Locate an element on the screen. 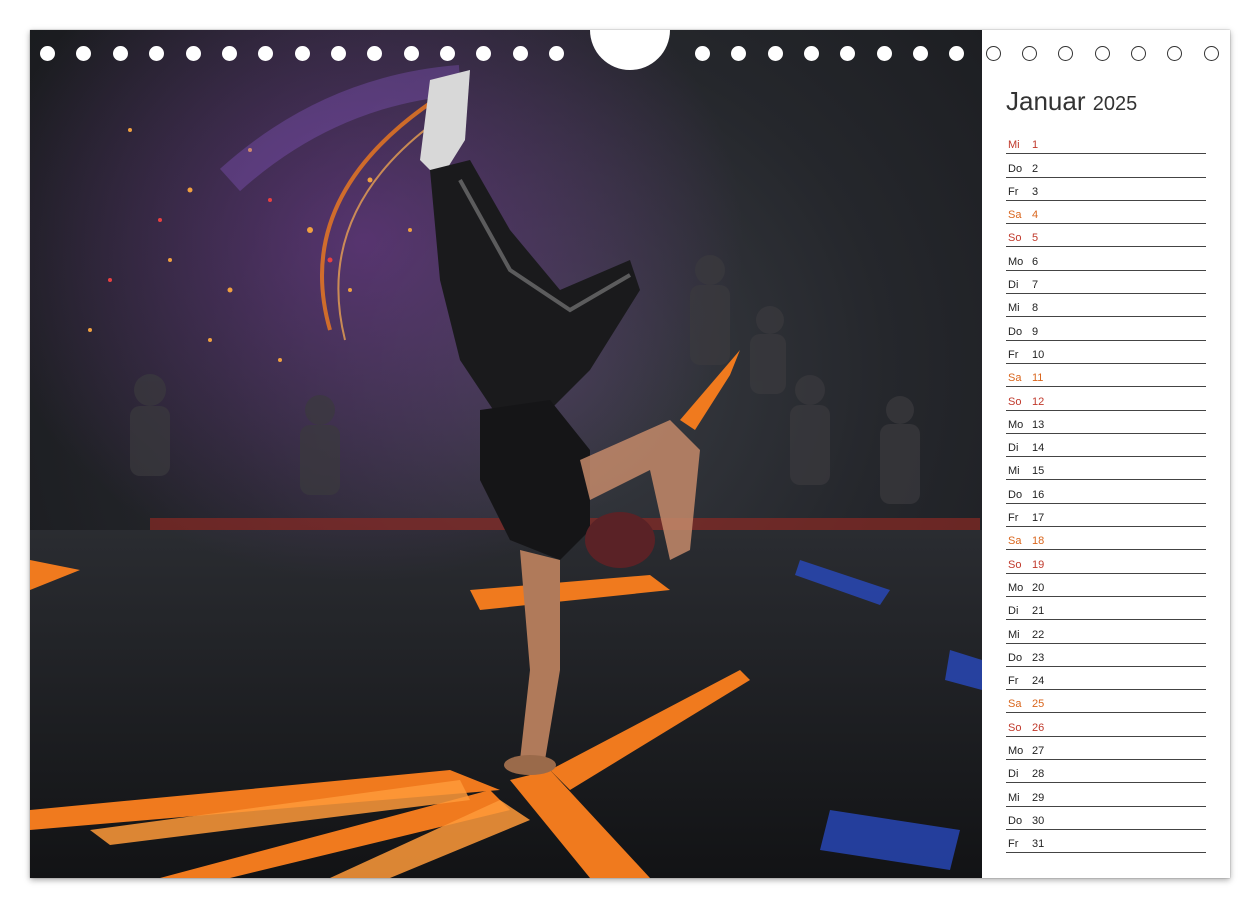 This screenshot has width=1260, height=908. day-row: Do 30 is located at coordinates (1106, 818).